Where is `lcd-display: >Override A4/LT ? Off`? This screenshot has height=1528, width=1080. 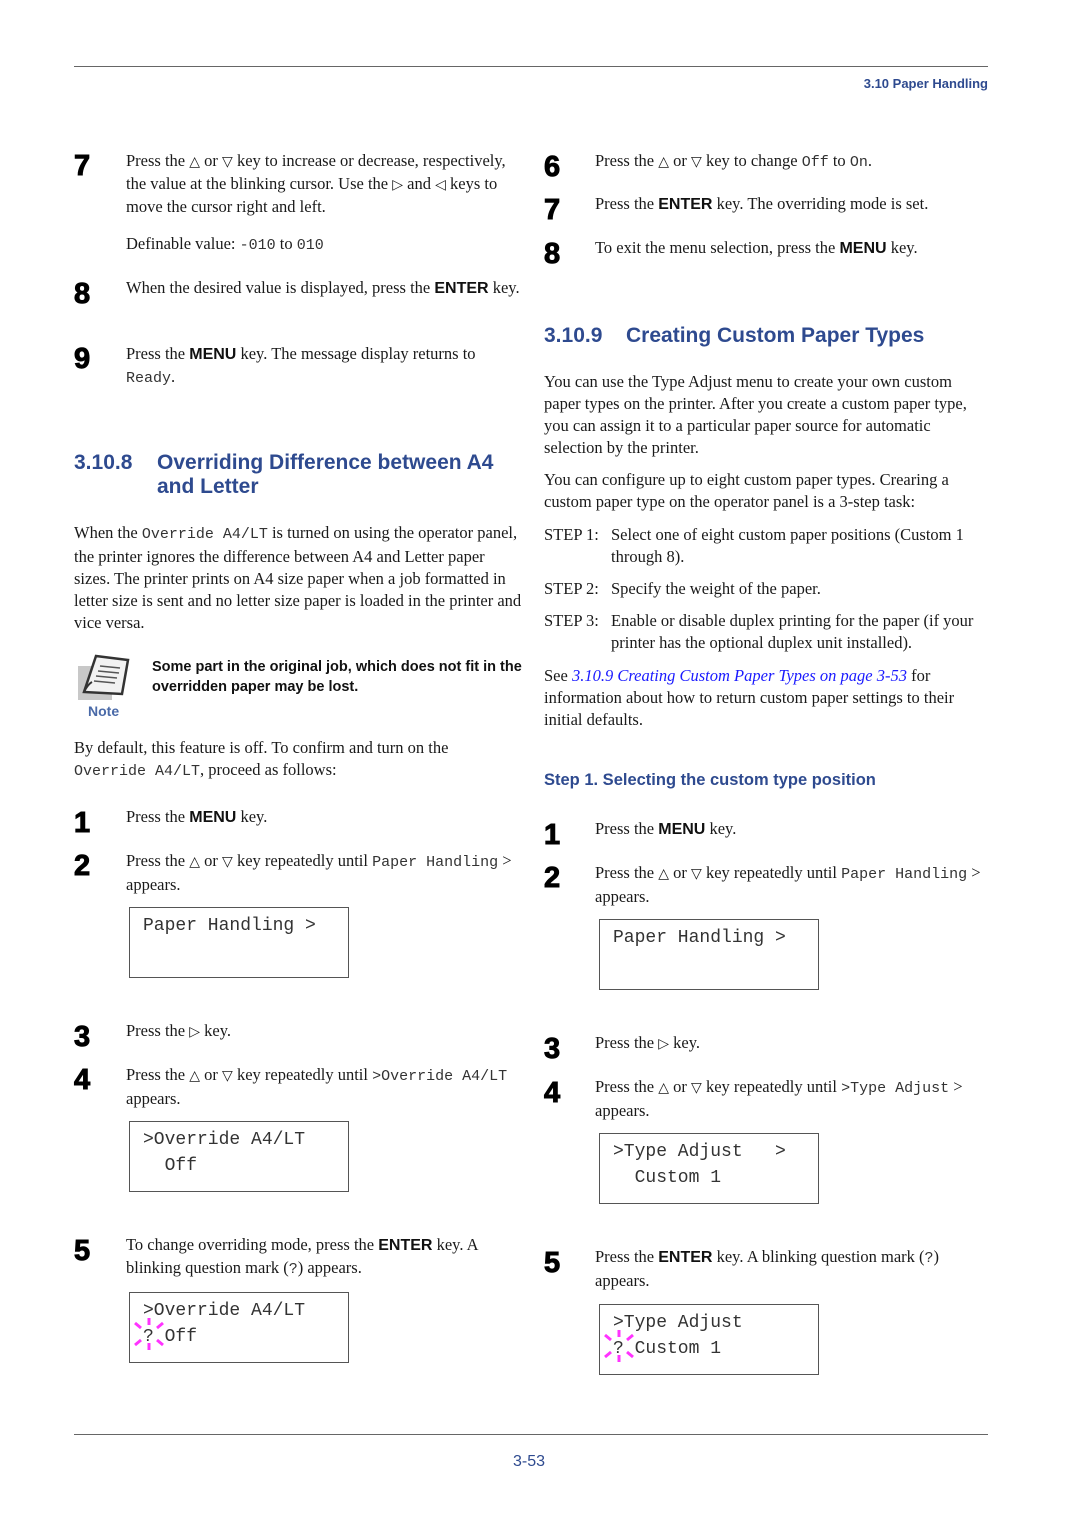 lcd-display: >Override A4/LT ? Off is located at coordinates (239, 1327).